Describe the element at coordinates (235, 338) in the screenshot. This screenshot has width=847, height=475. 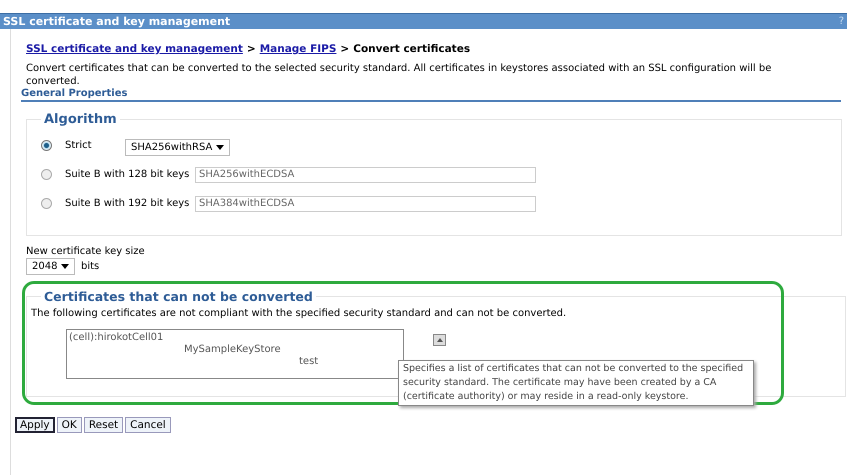
I see `list-item: (cell):hirokotCell01` at that location.